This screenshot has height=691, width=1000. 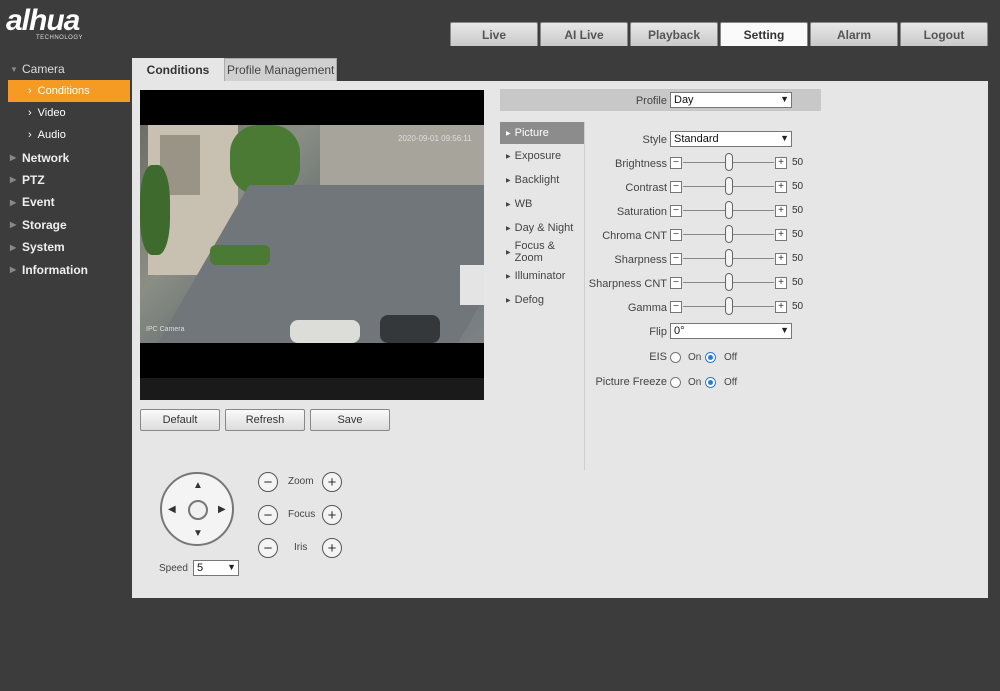 I want to click on zoom-out-button: −, so click(x=268, y=482).